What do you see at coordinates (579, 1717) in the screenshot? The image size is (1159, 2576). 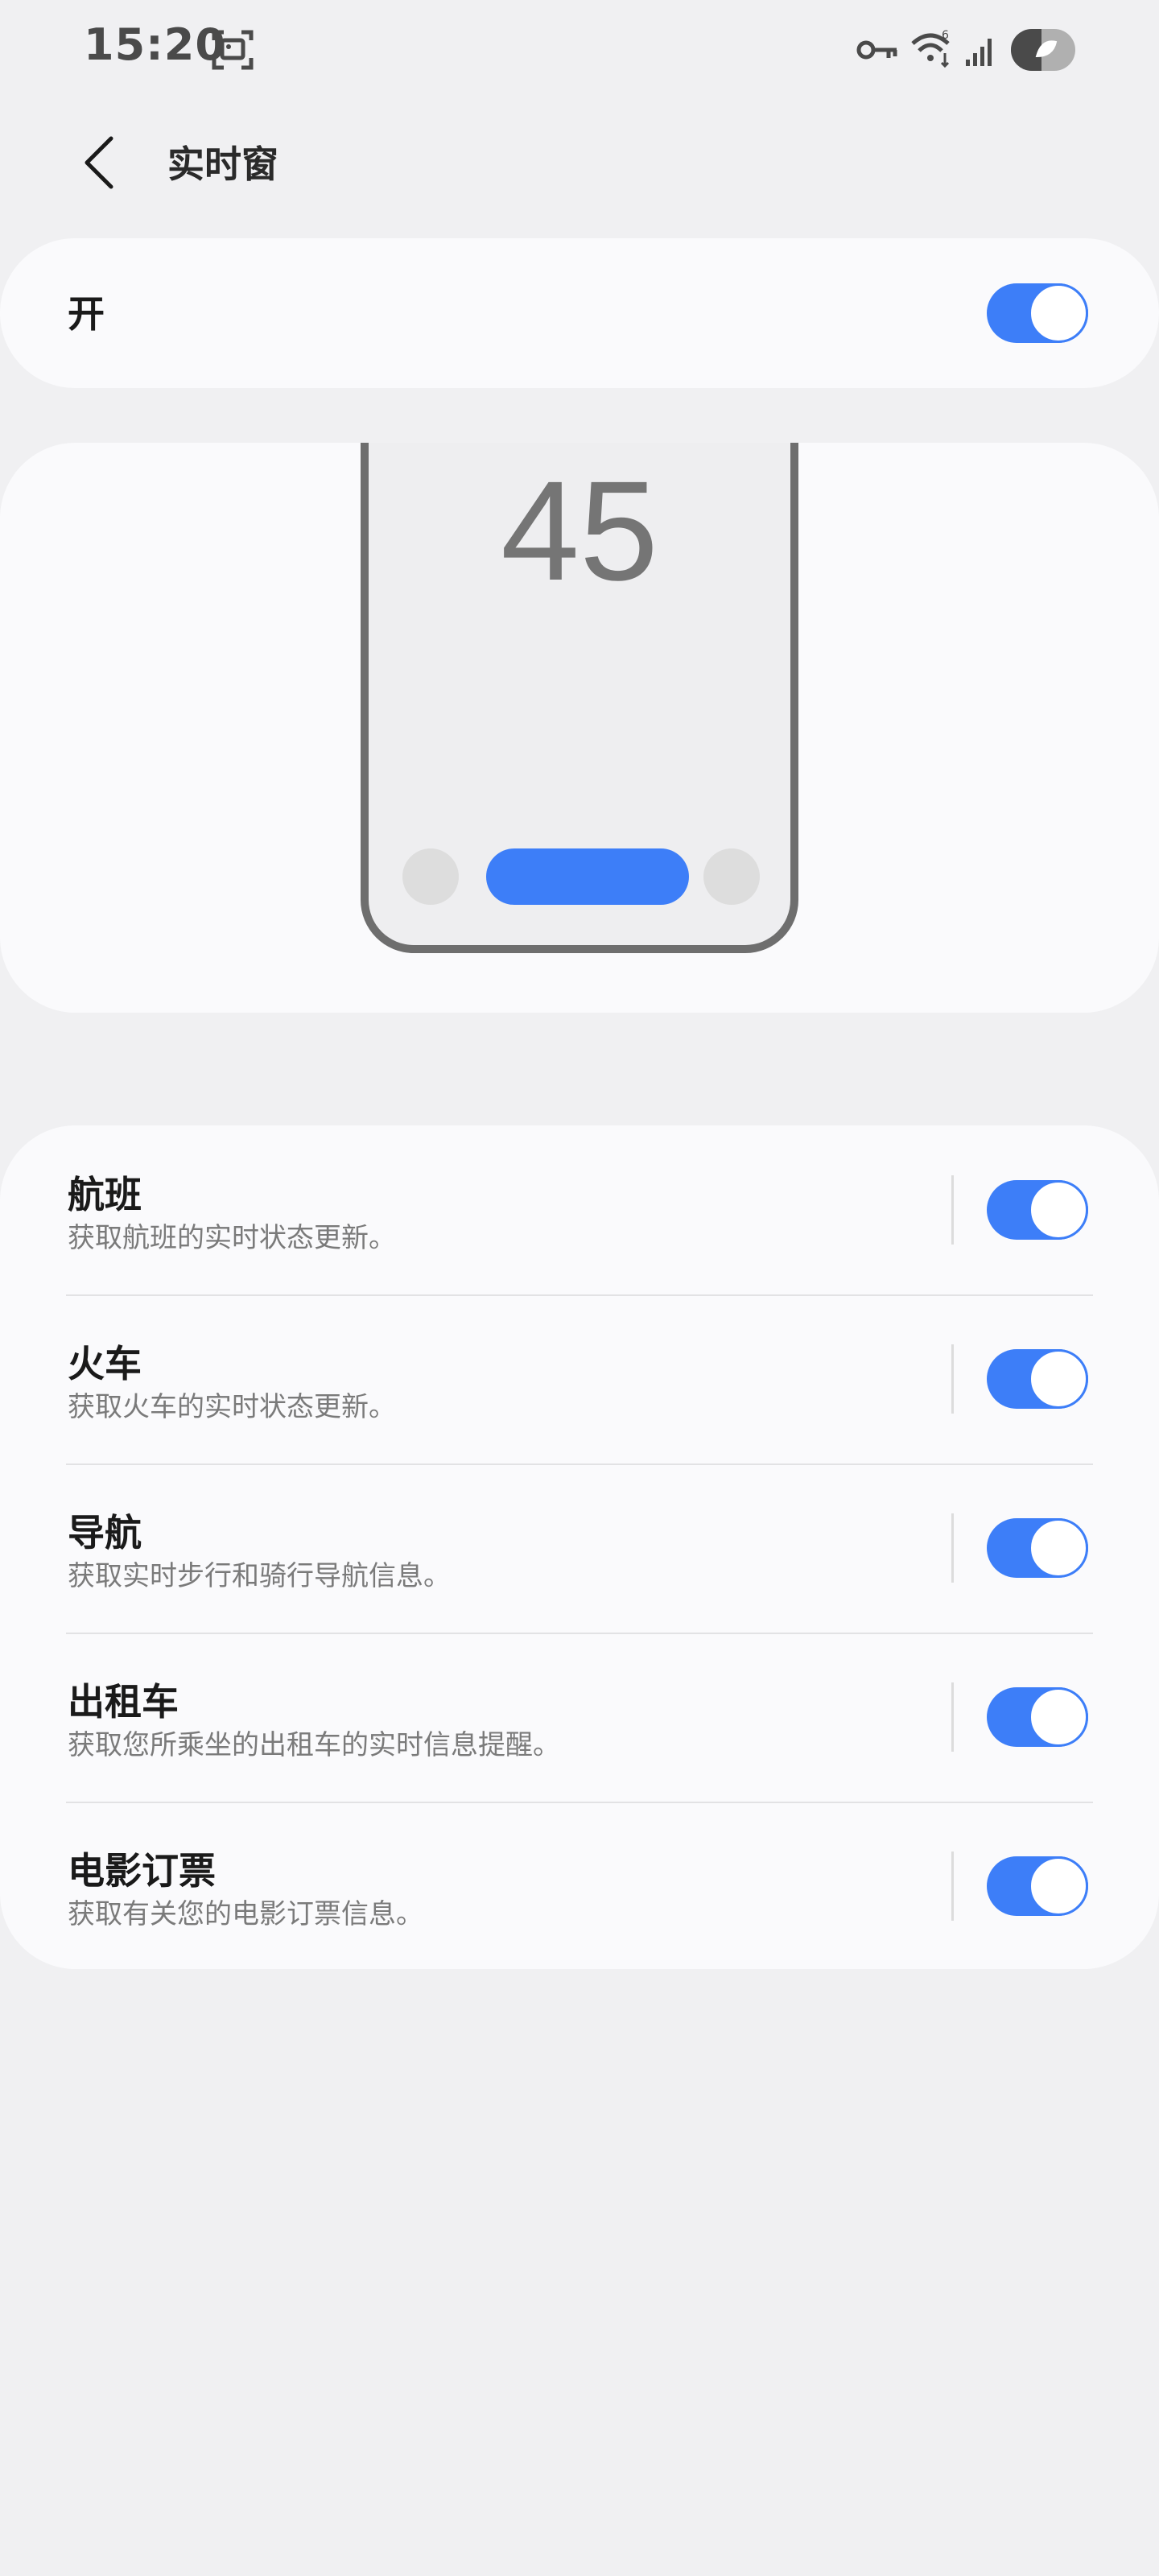 I see `list-item-taxi: 出租车 获取您所乘坐的出租车的实时信息提醒。` at bounding box center [579, 1717].